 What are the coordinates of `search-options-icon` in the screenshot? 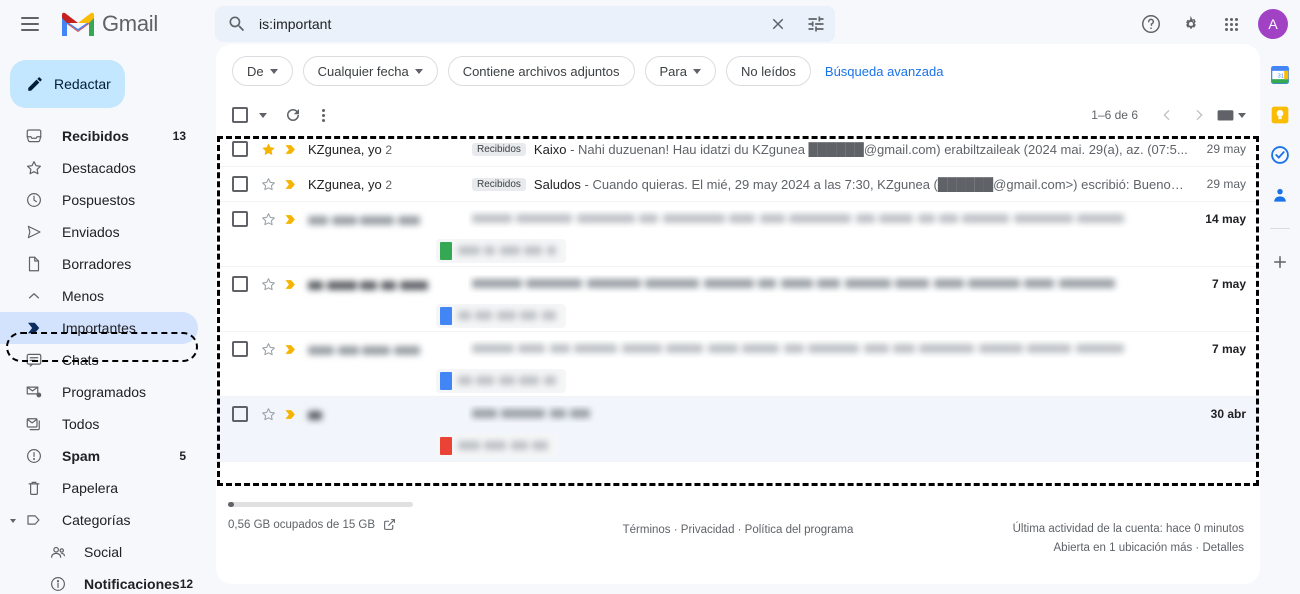 It's located at (816, 24).